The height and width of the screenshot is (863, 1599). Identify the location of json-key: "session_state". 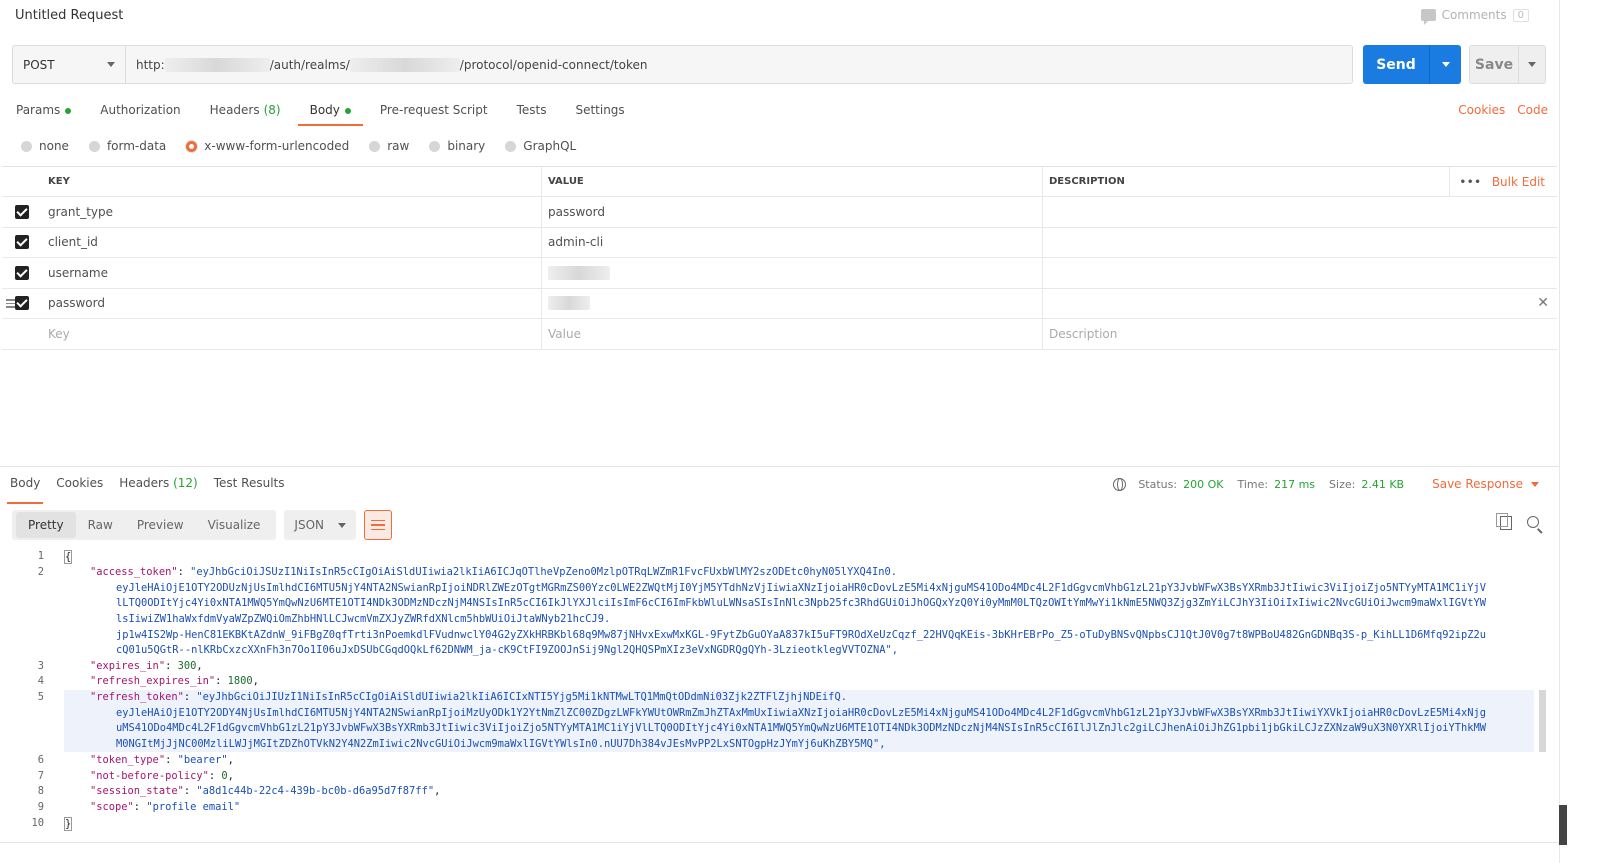
(137, 791).